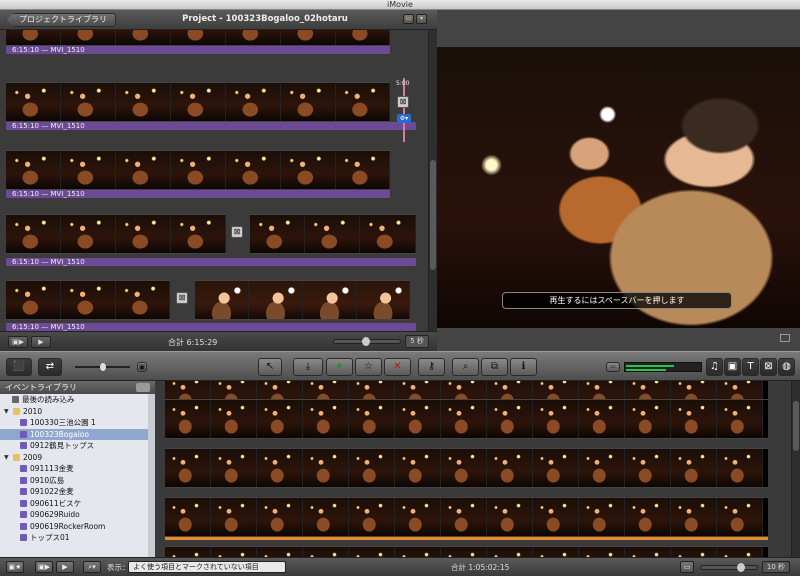 The height and width of the screenshot is (576, 800). I want to click on search-icon: ⌕▾, so click(92, 567).